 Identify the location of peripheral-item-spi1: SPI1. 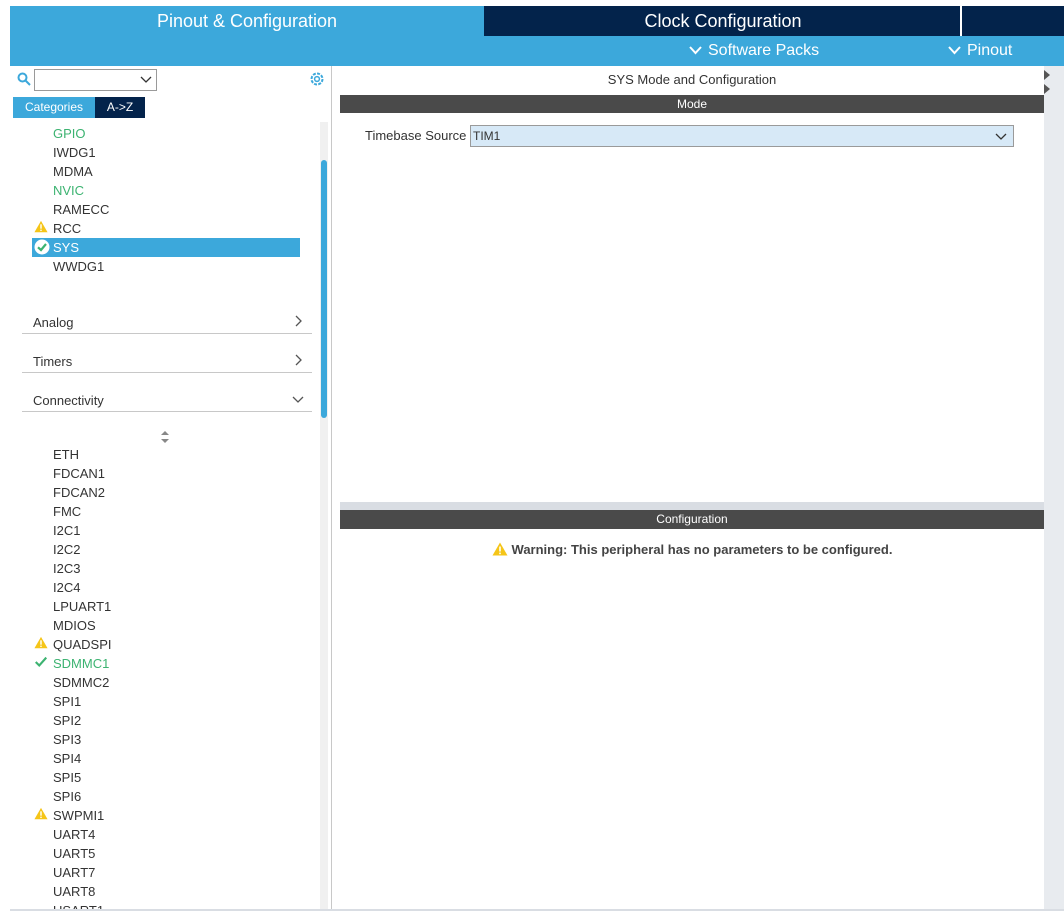
(67, 701).